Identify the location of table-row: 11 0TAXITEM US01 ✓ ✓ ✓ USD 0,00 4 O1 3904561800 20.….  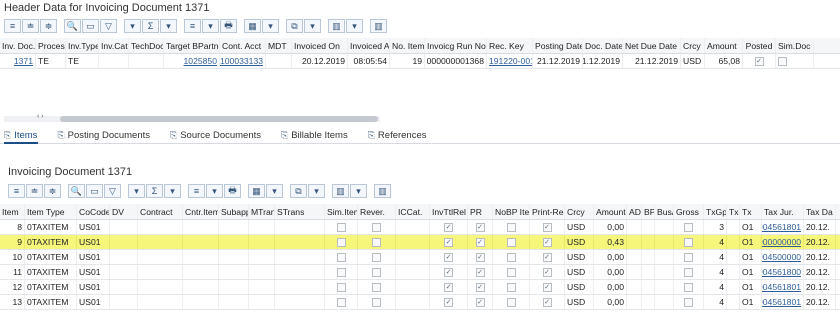
(420, 272).